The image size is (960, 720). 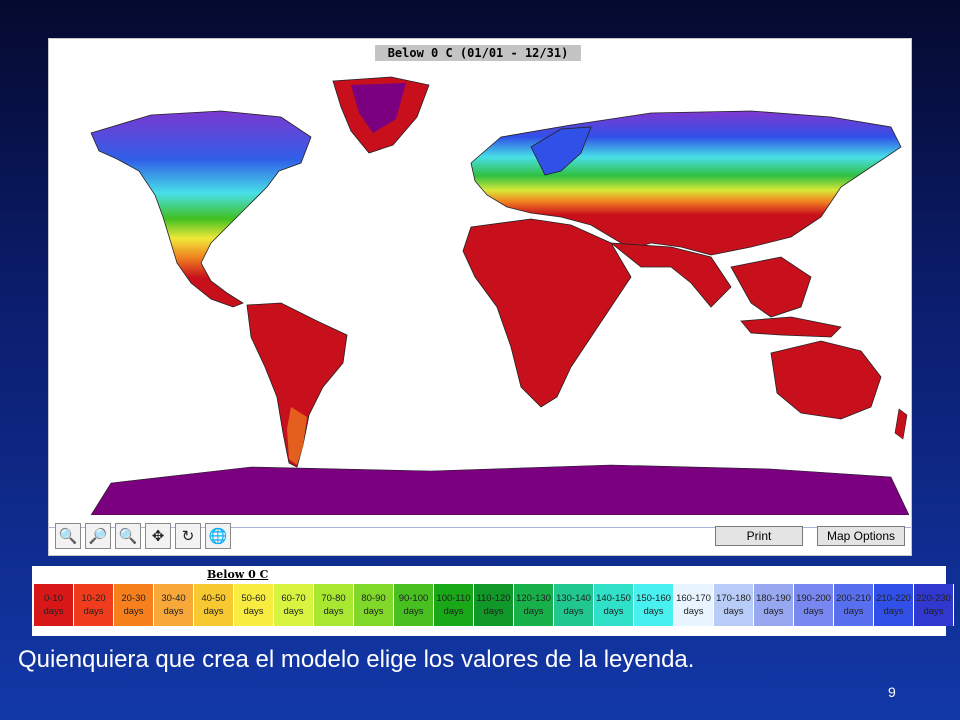 I want to click on zoom-in-button: 🔍, so click(x=68, y=536).